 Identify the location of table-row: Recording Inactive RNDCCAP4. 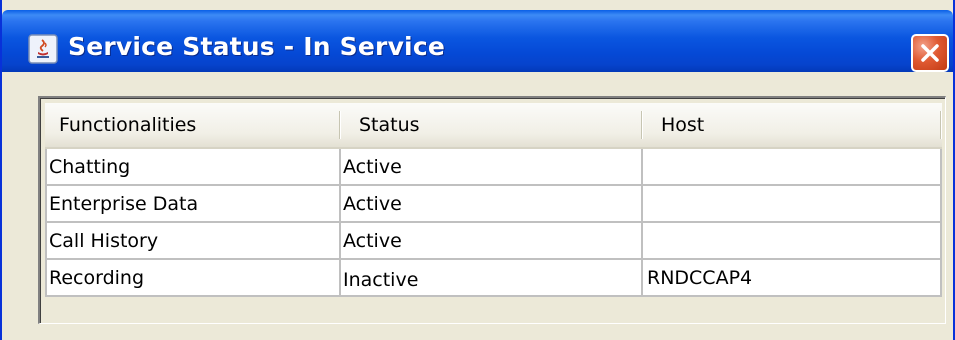
(493, 278).